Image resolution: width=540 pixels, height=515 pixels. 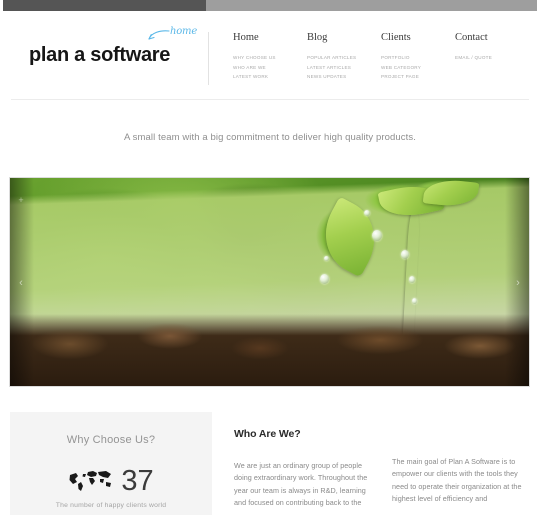 What do you see at coordinates (111, 505) in the screenshot?
I see `happy-clients-caption: The number of happy clients world` at bounding box center [111, 505].